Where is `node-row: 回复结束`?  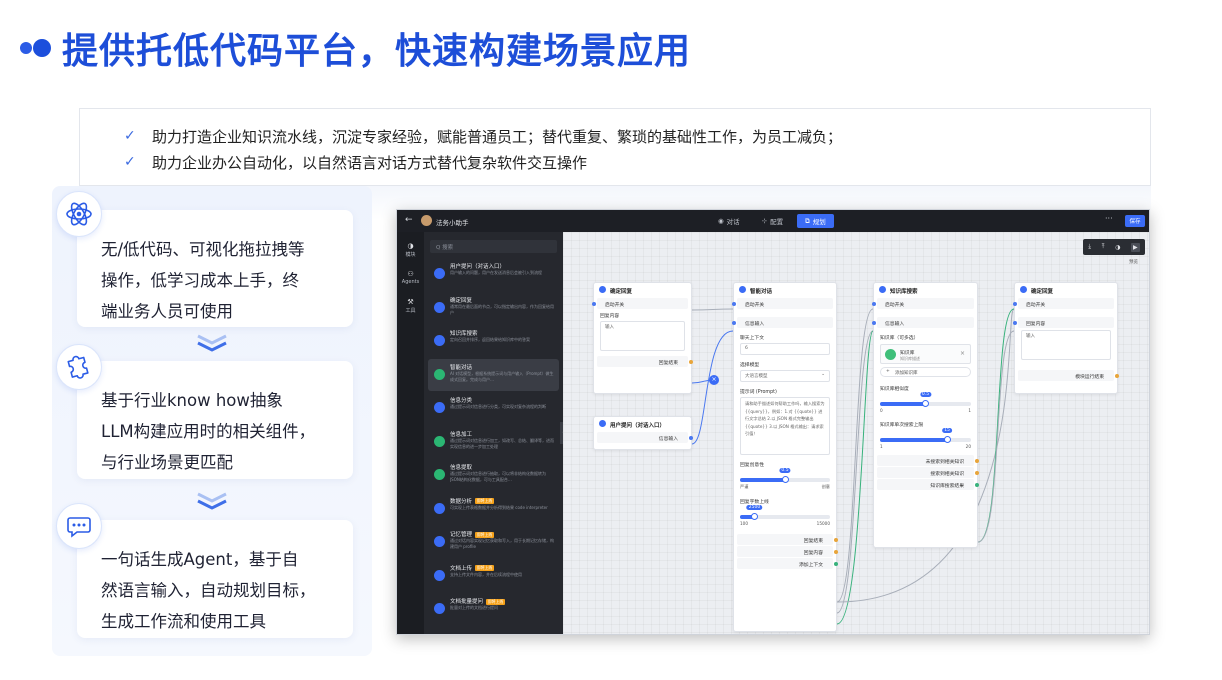
node-row: 回复结束 is located at coordinates (645, 361).